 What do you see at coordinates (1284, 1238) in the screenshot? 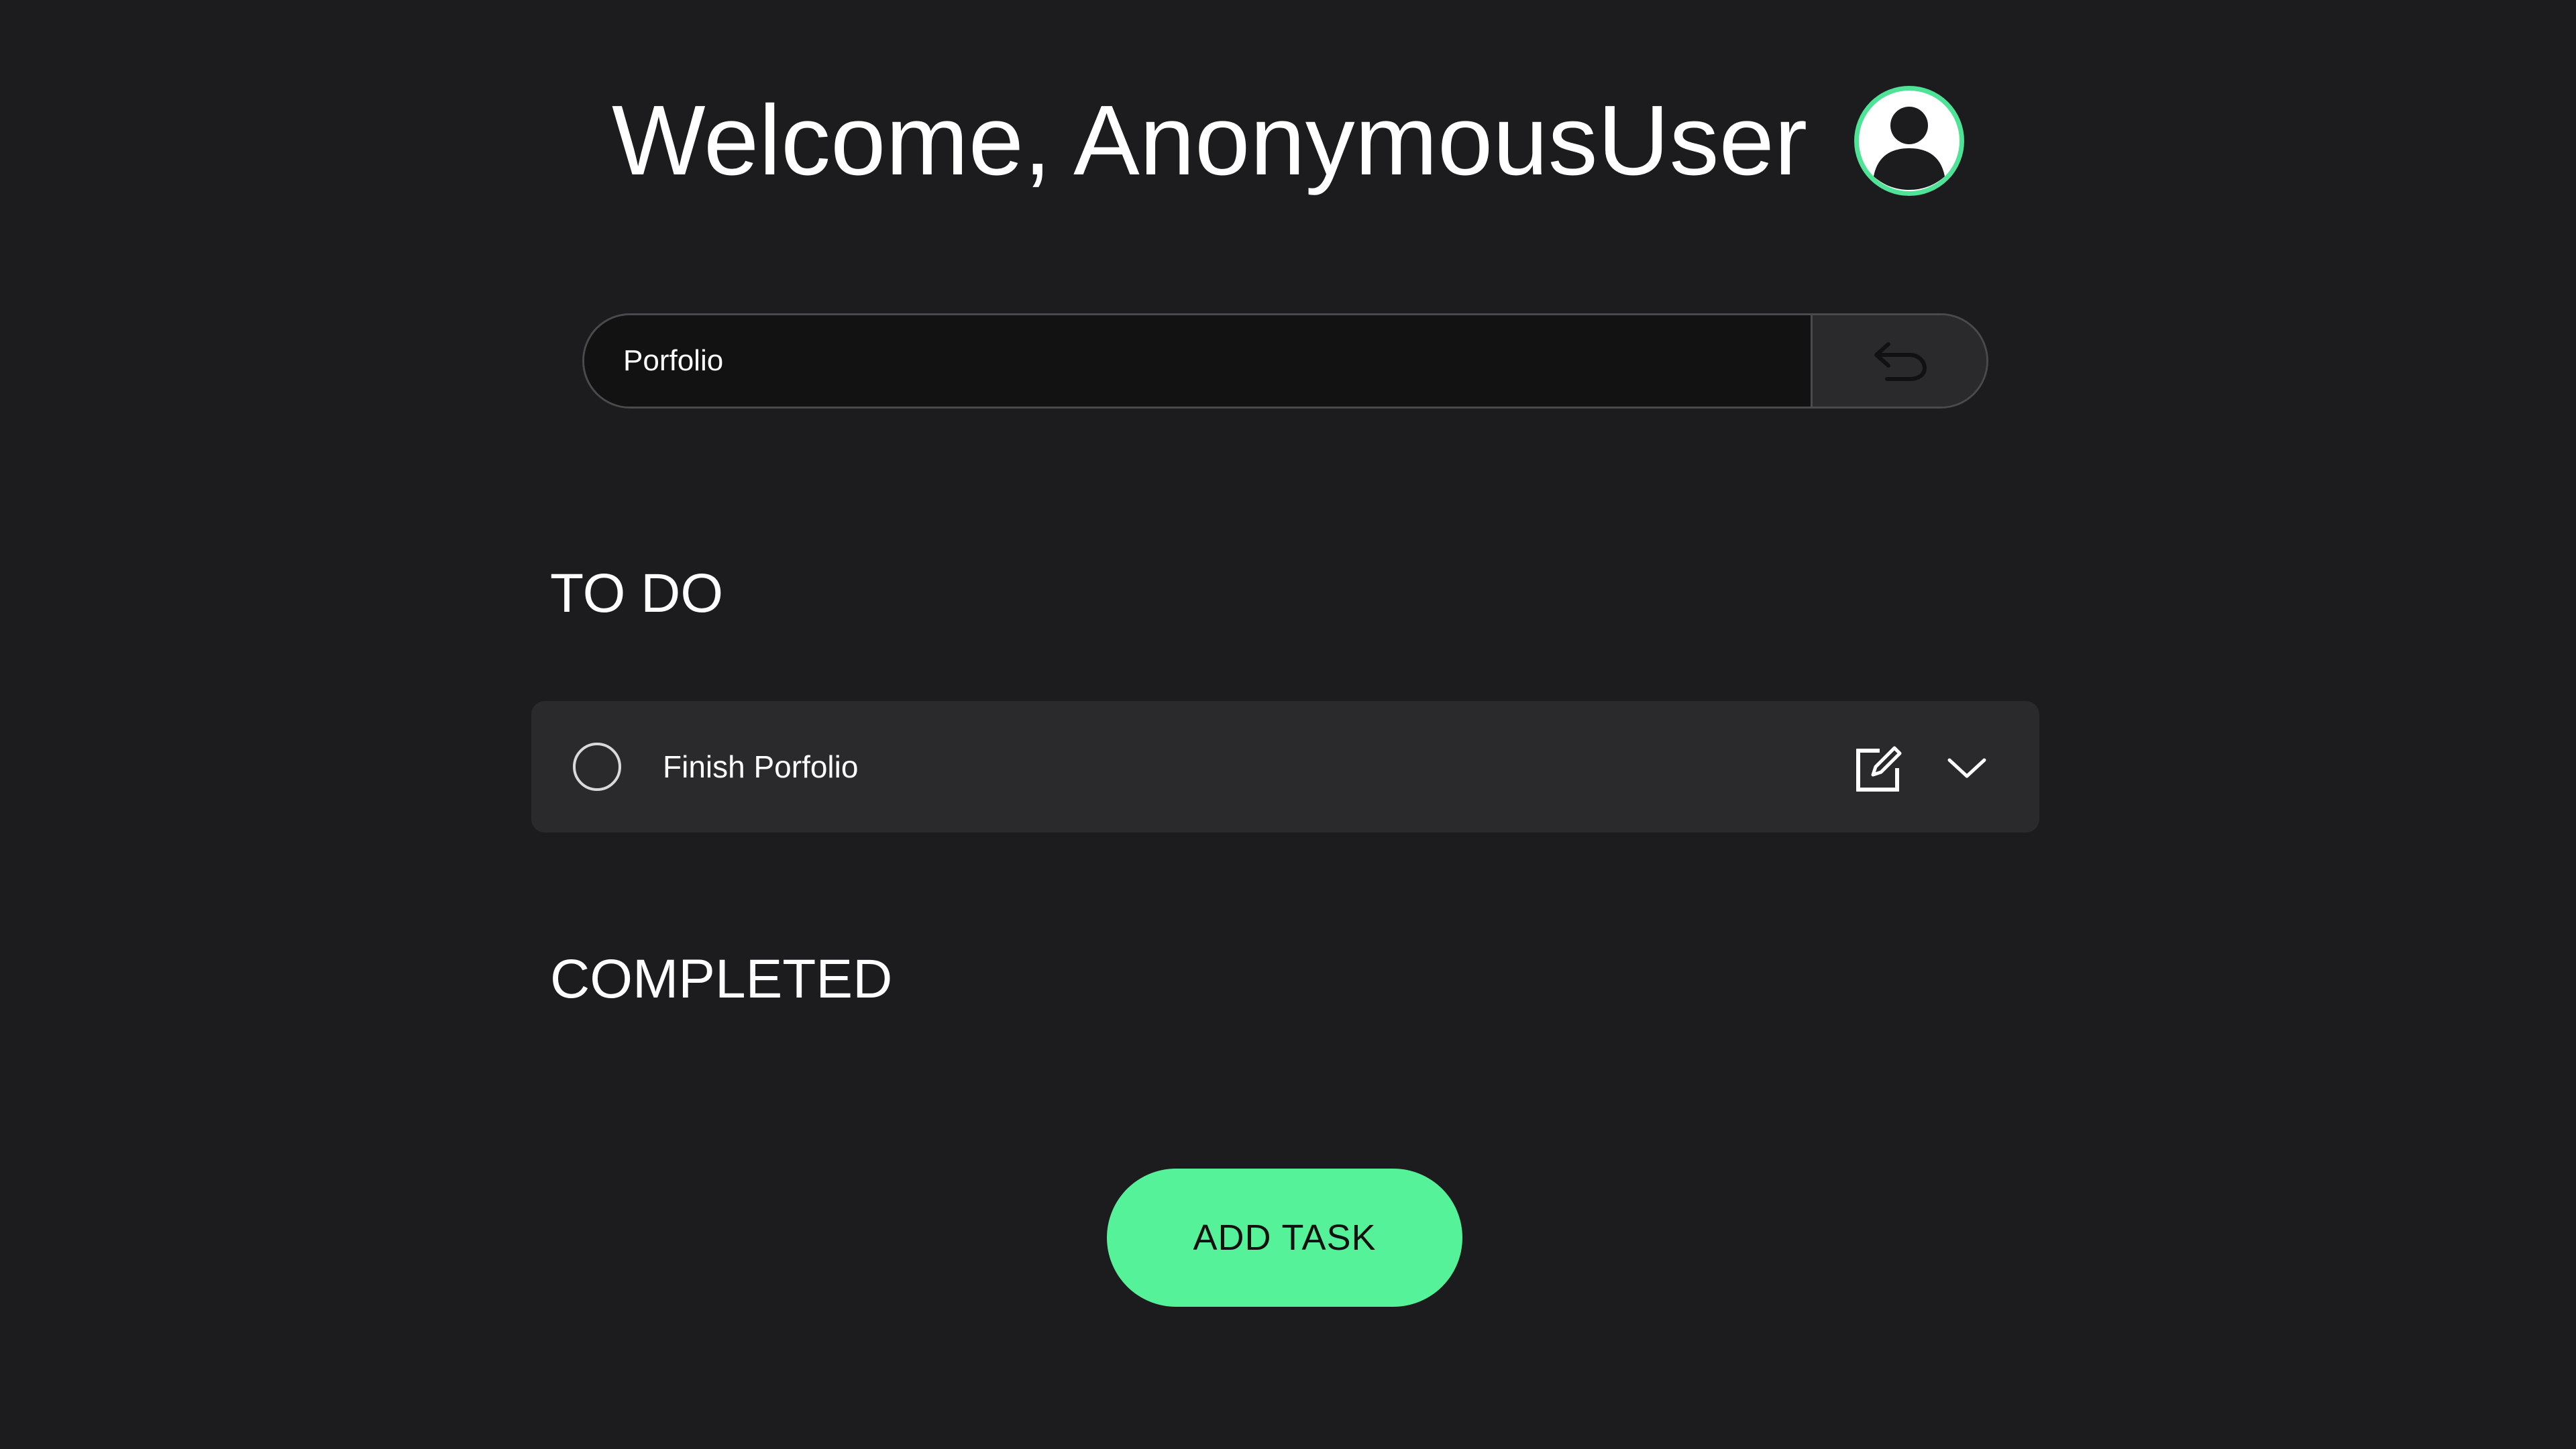
I see `add-task-button: ADD TASK` at bounding box center [1284, 1238].